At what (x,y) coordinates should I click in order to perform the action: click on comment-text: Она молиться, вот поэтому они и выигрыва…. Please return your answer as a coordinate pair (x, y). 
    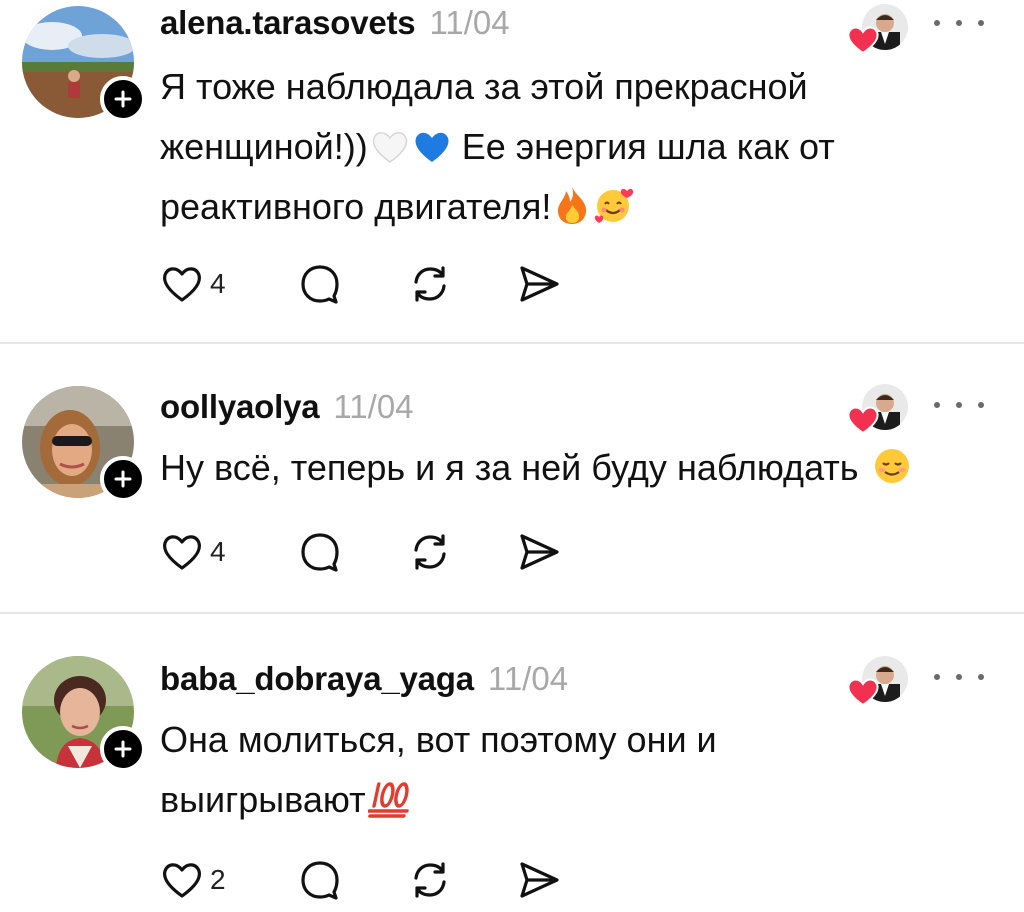
    Looking at the image, I should click on (560, 770).